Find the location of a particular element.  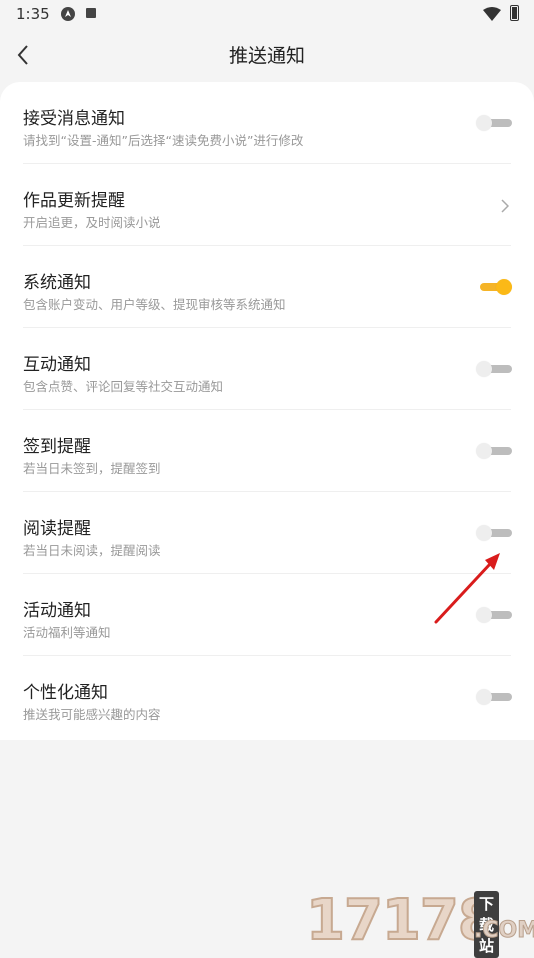

chevron-right-icon is located at coordinates (505, 207).